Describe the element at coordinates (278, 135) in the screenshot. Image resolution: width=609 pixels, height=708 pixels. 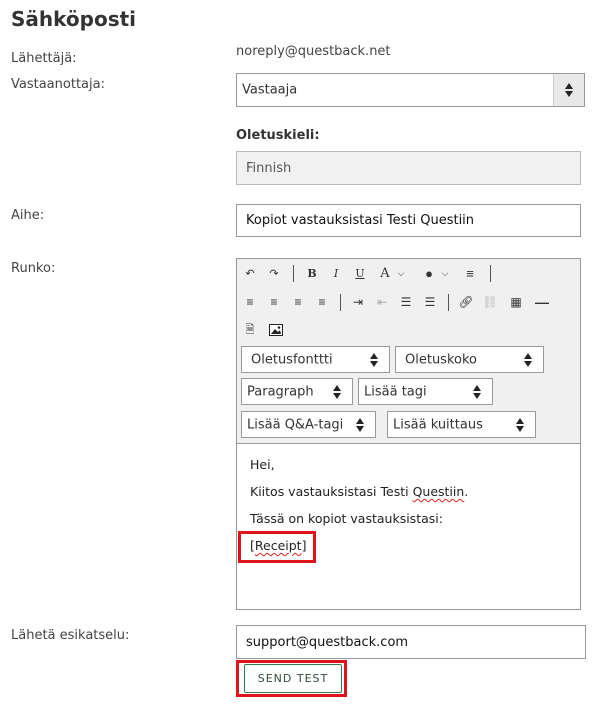
I see `default-language-label: Oletuskieli:` at that location.